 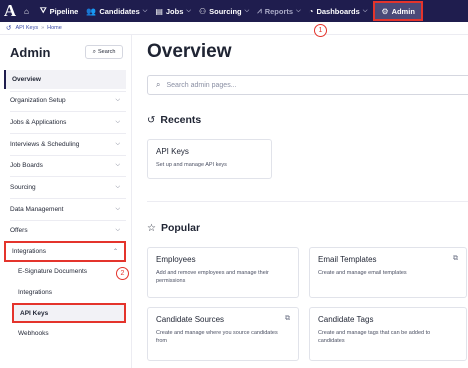 What do you see at coordinates (26, 79) in the screenshot?
I see `sidebar-item-label: Overview` at bounding box center [26, 79].